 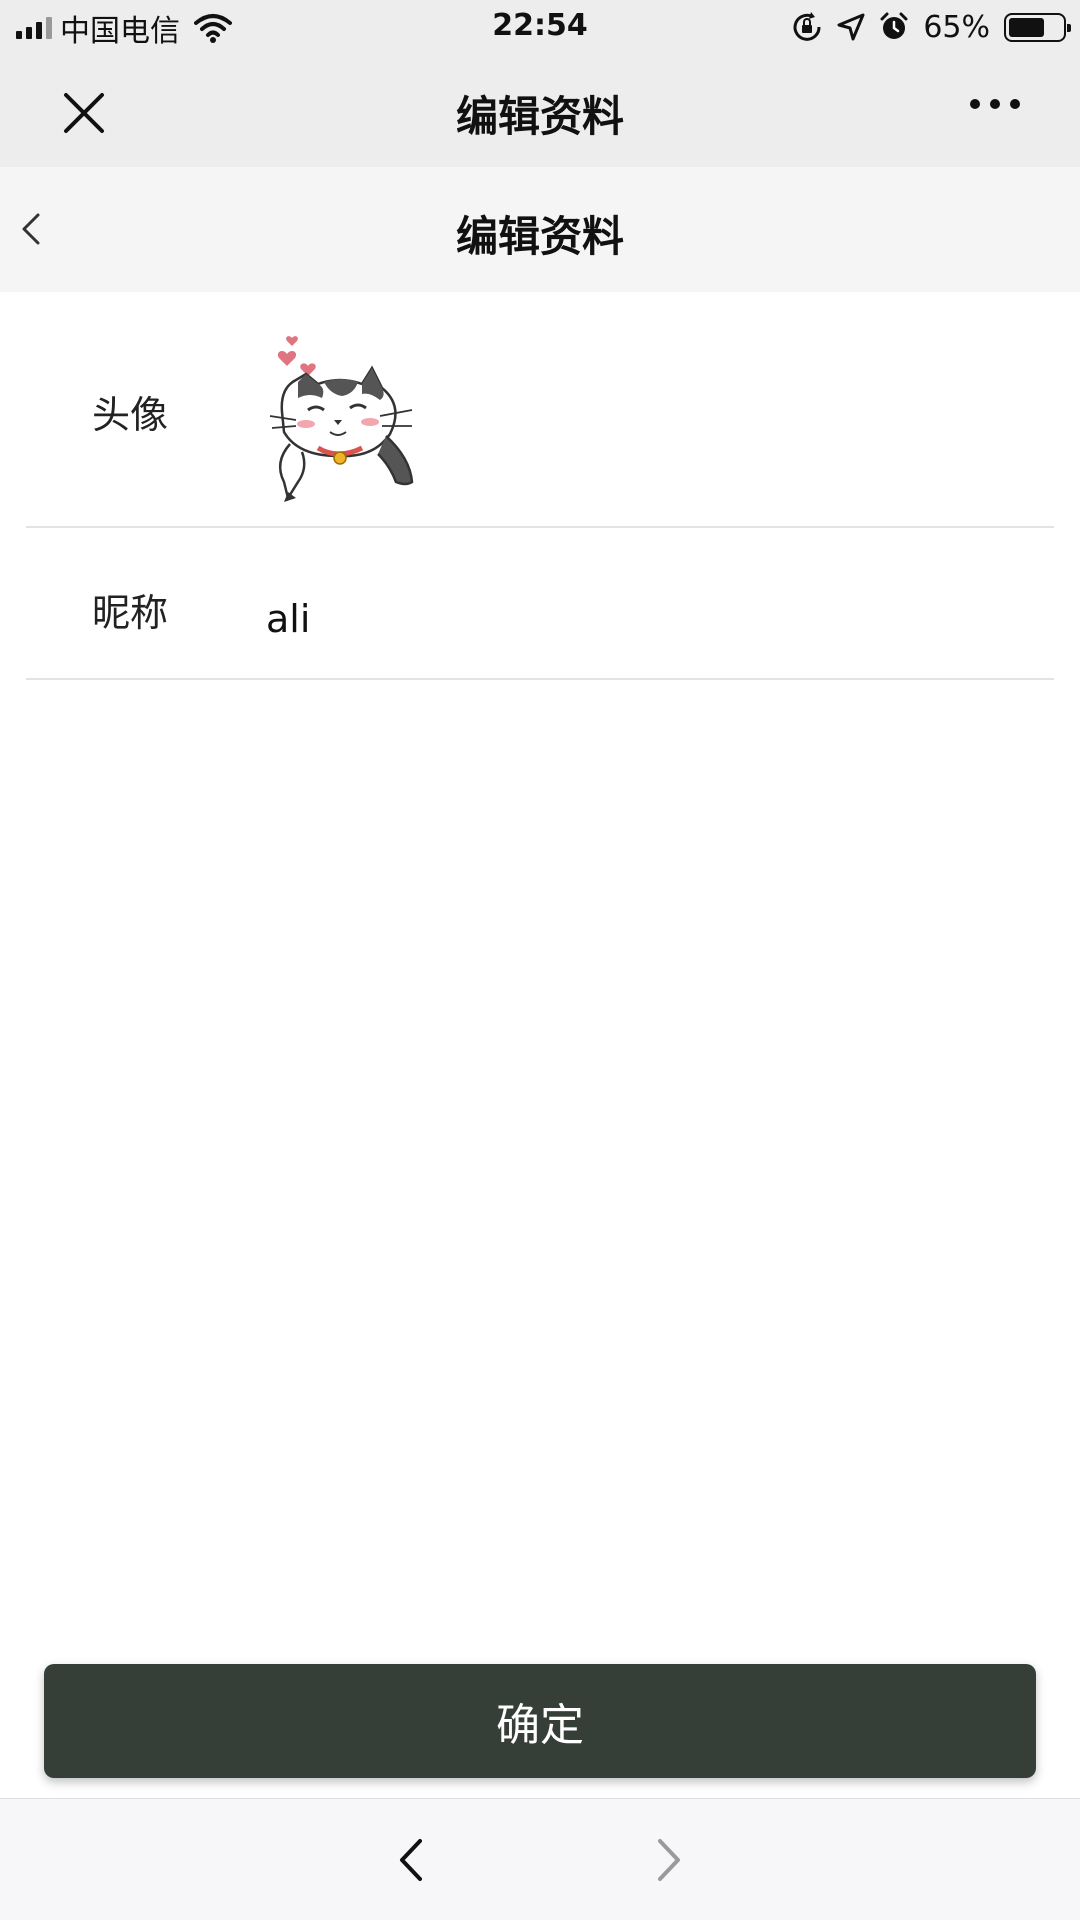 I want to click on status-right: 65%, so click(x=931, y=27).